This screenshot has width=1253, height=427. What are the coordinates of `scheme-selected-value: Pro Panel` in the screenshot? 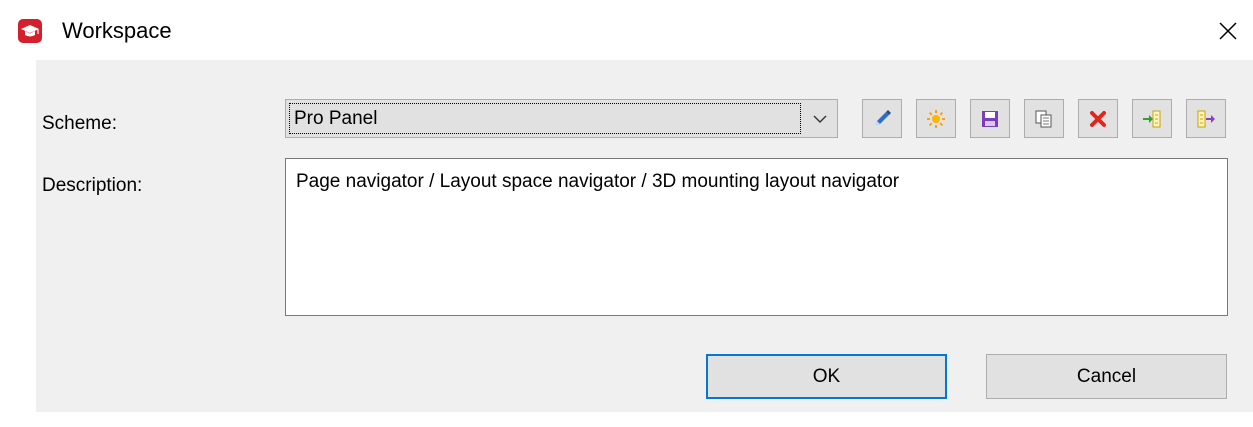 It's located at (336, 118).